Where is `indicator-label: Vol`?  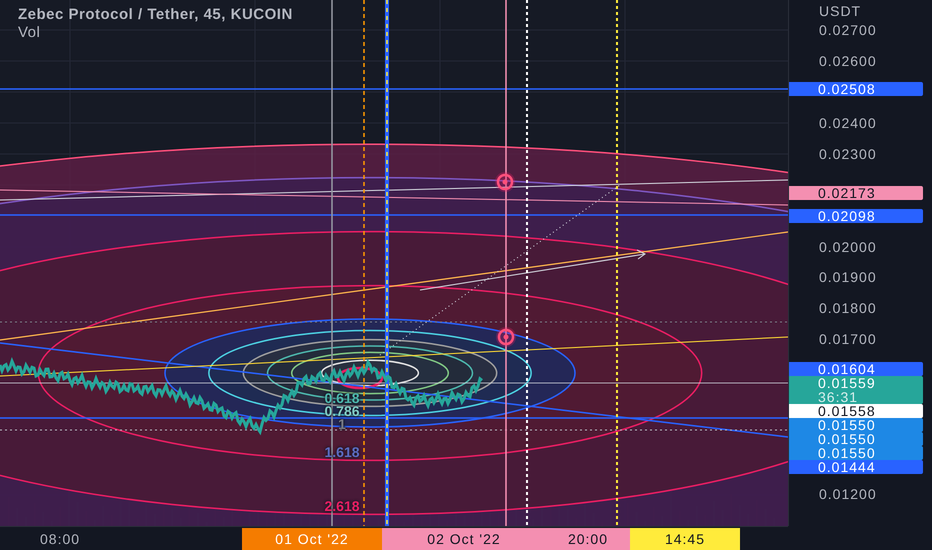
indicator-label: Vol is located at coordinates (30, 32).